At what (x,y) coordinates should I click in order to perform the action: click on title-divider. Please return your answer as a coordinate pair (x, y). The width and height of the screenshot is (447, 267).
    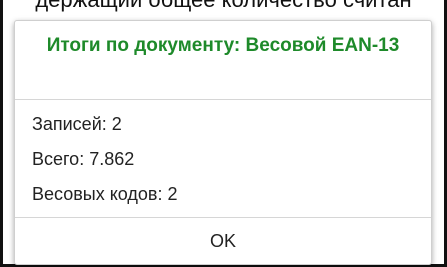
    Looking at the image, I should click on (223, 99).